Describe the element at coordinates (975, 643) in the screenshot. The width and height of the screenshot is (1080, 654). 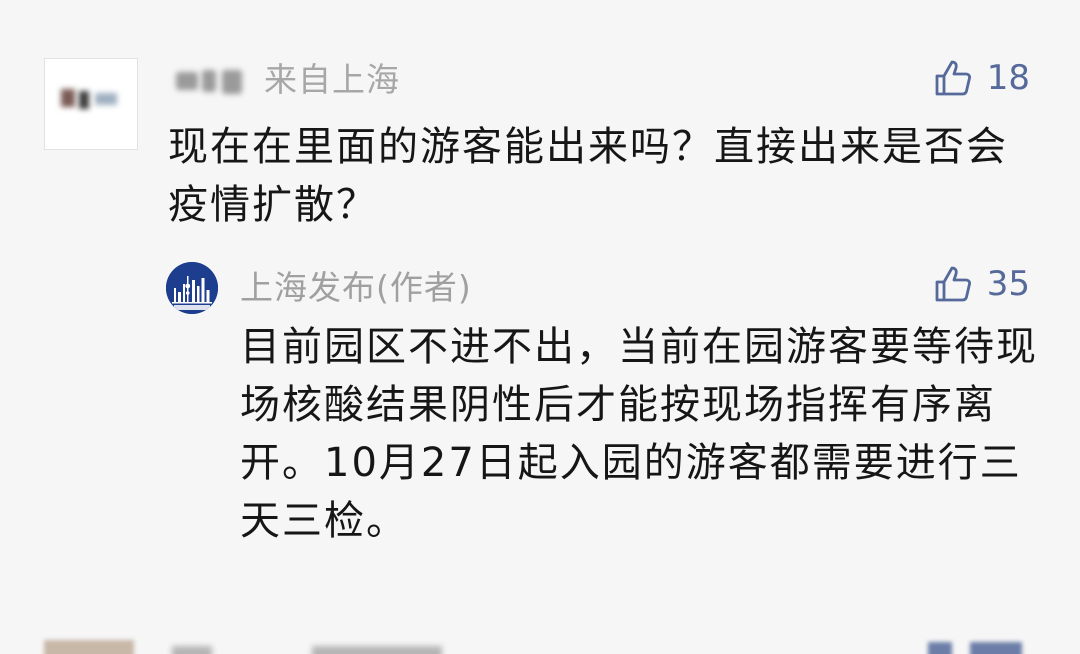
I see `next-like-button` at that location.